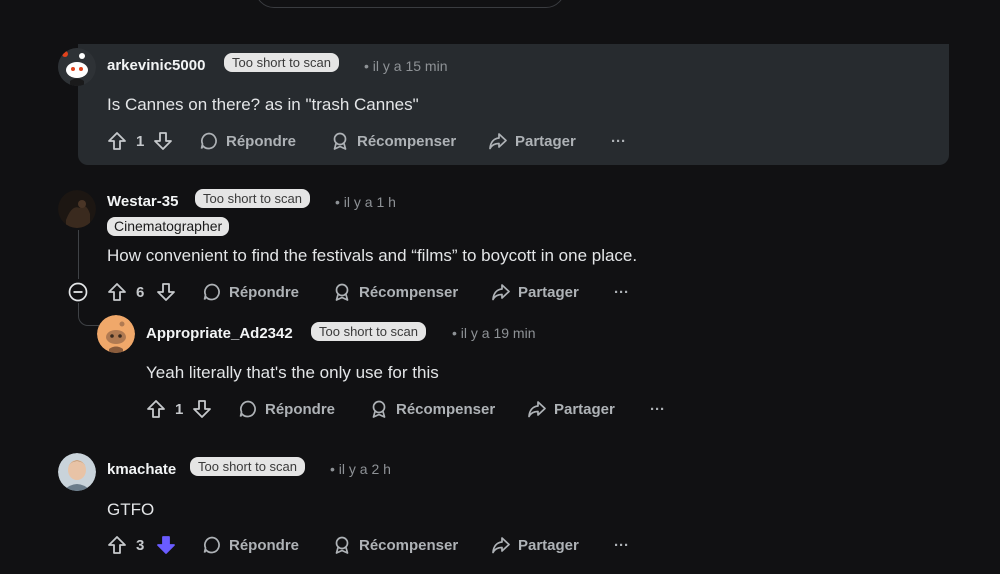 The width and height of the screenshot is (1000, 574). Describe the element at coordinates (140, 292) in the screenshot. I see `vote-count: 6` at that location.